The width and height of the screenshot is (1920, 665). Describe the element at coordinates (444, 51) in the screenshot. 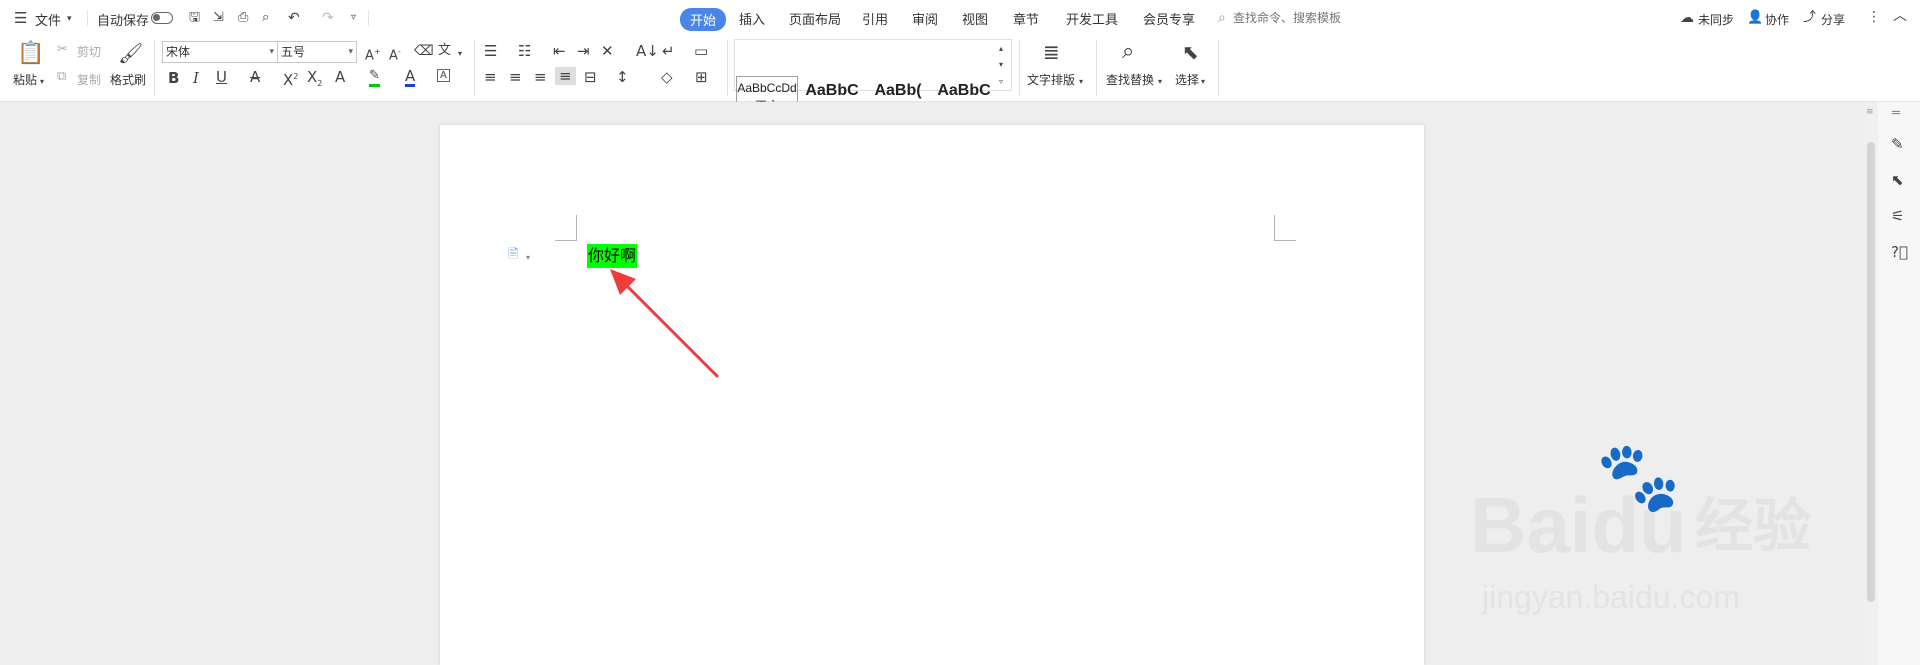

I see `phonetic-guide-icon: 文` at that location.